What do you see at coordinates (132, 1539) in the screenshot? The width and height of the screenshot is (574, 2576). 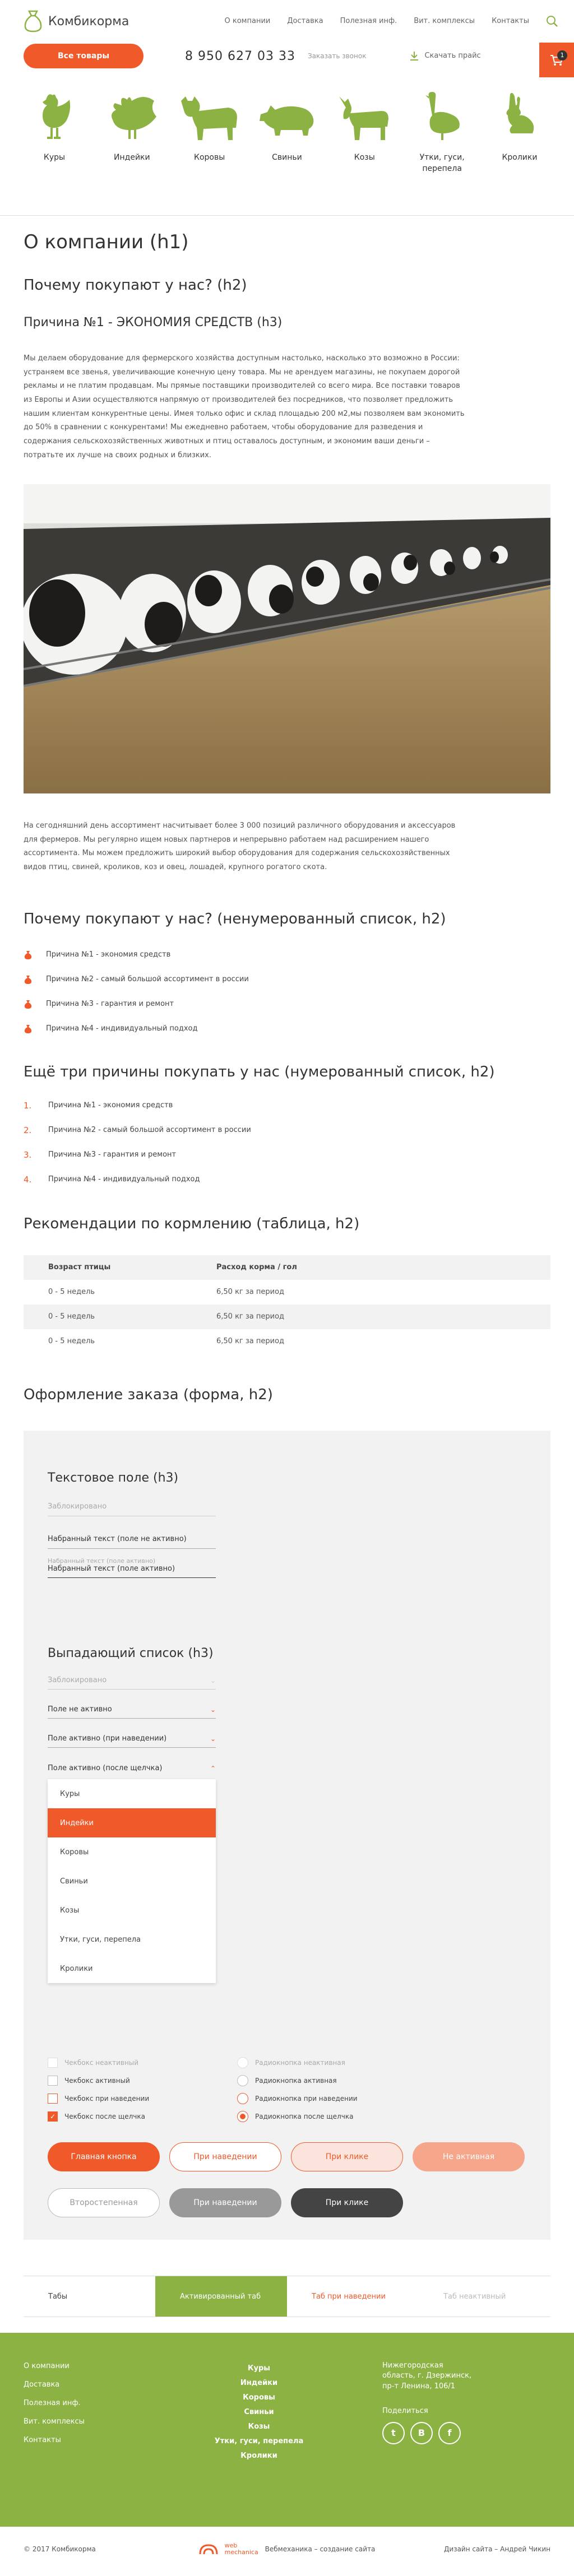 I see `typed-inactive-field: Набранный текст (поле не активно)` at bounding box center [132, 1539].